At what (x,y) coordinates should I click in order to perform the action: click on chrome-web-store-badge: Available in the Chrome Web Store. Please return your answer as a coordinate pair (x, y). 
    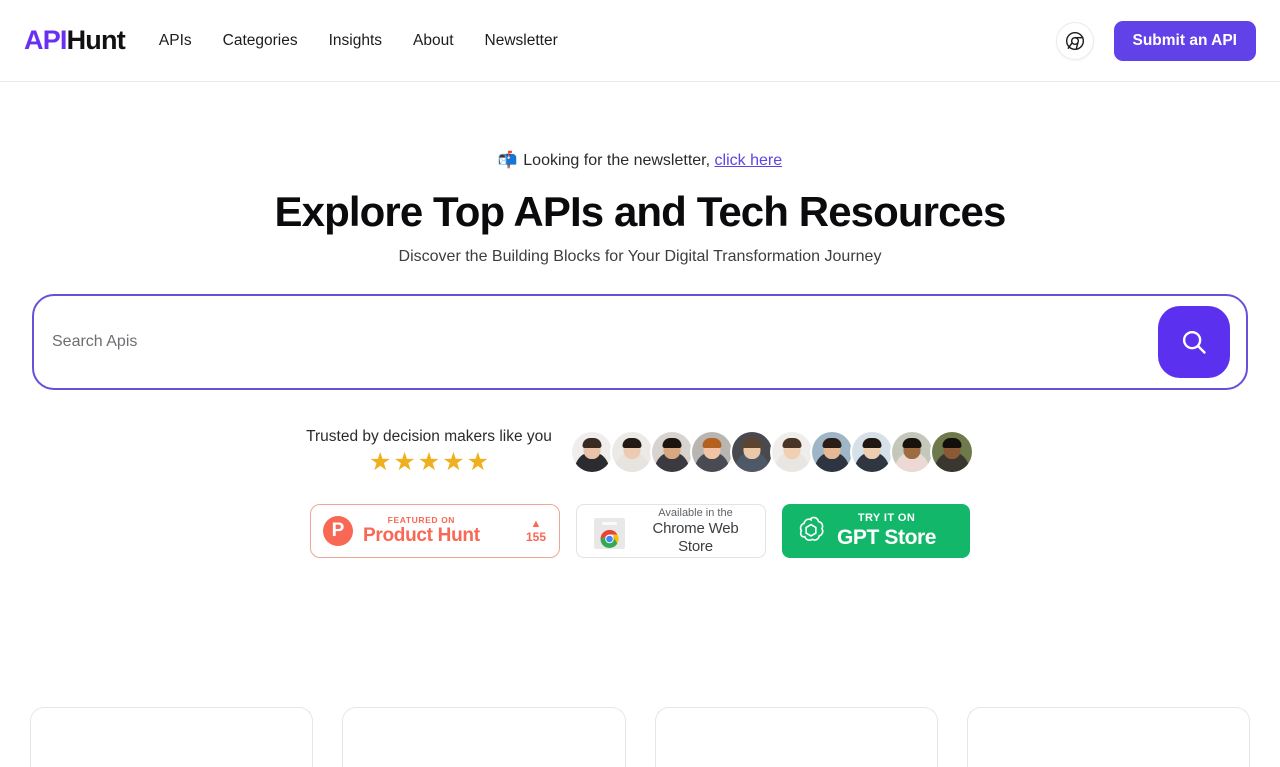
    Looking at the image, I should click on (671, 531).